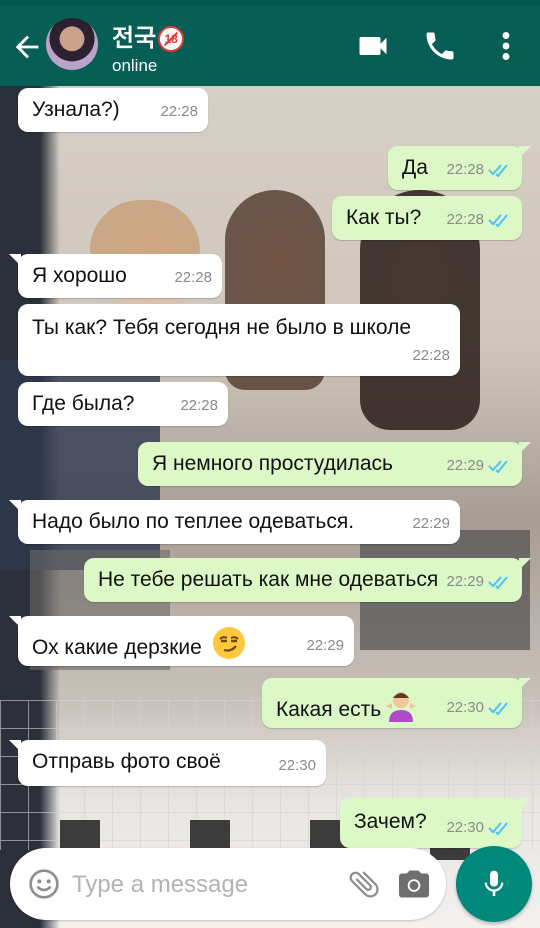 This screenshot has width=540, height=928. I want to click on message-outgoing: Я немного простудилась 22:29, so click(334, 464).